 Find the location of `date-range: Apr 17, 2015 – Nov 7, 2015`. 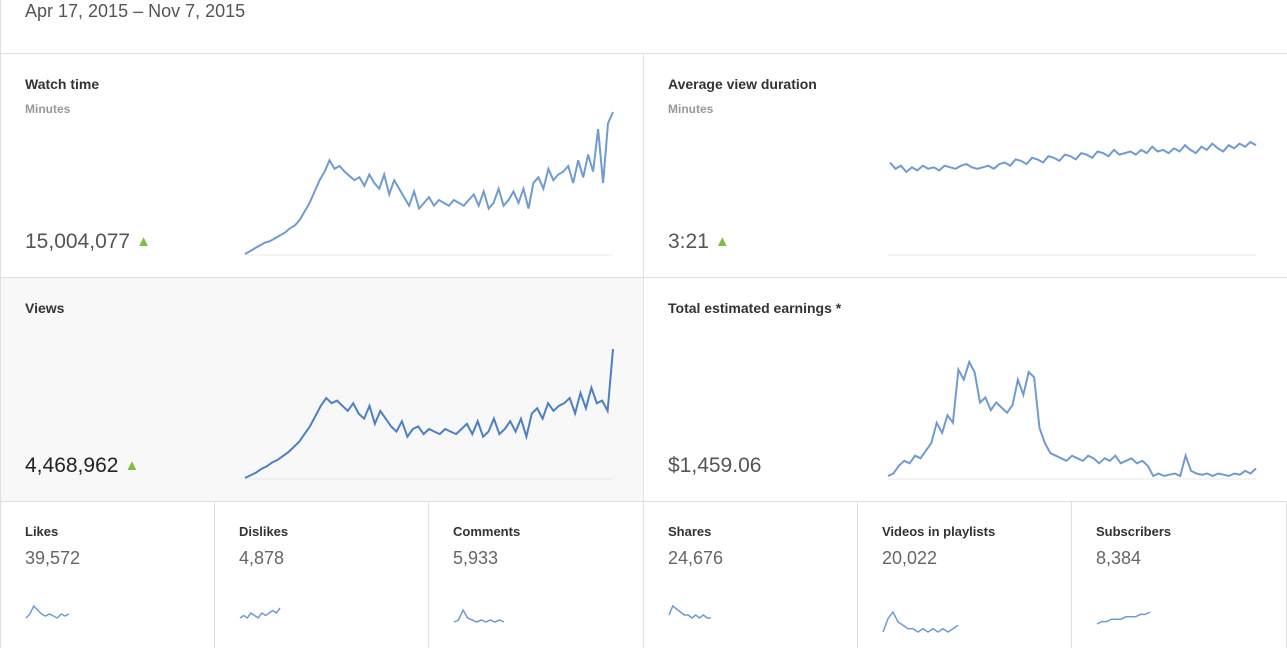

date-range: Apr 17, 2015 – Nov 7, 2015 is located at coordinates (135, 11).